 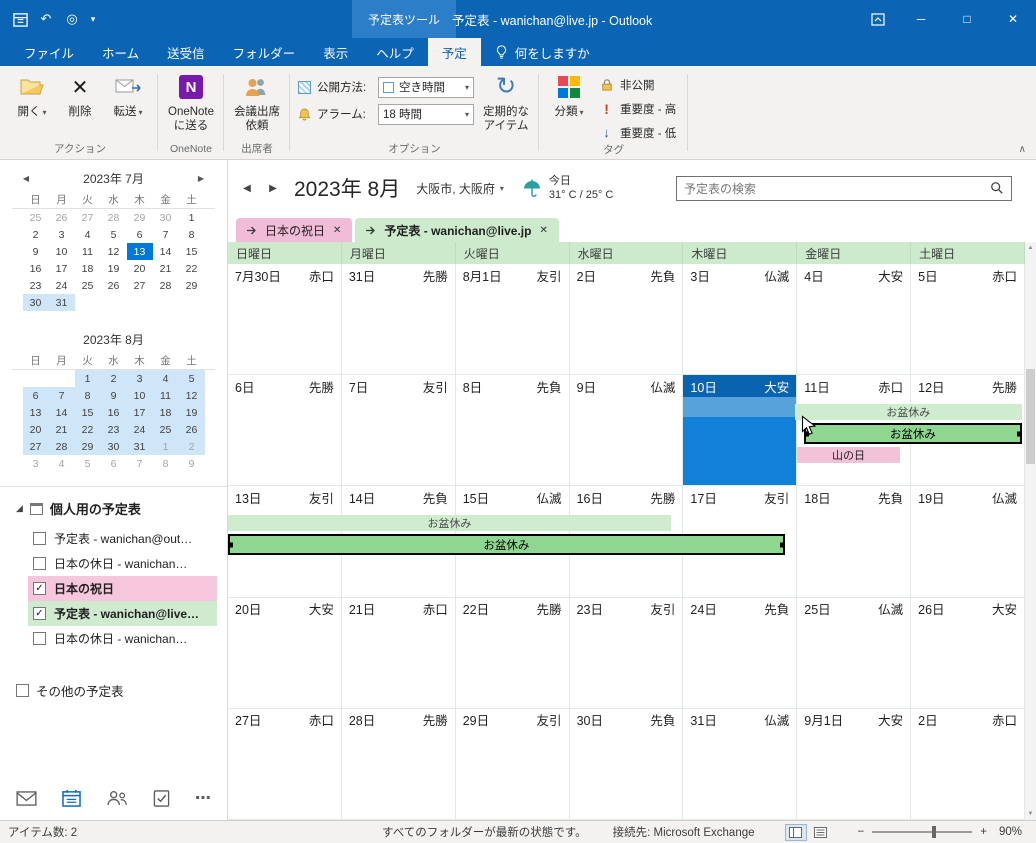 I want to click on day-cell-w4-3: 30日 先負, so click(x=627, y=764).